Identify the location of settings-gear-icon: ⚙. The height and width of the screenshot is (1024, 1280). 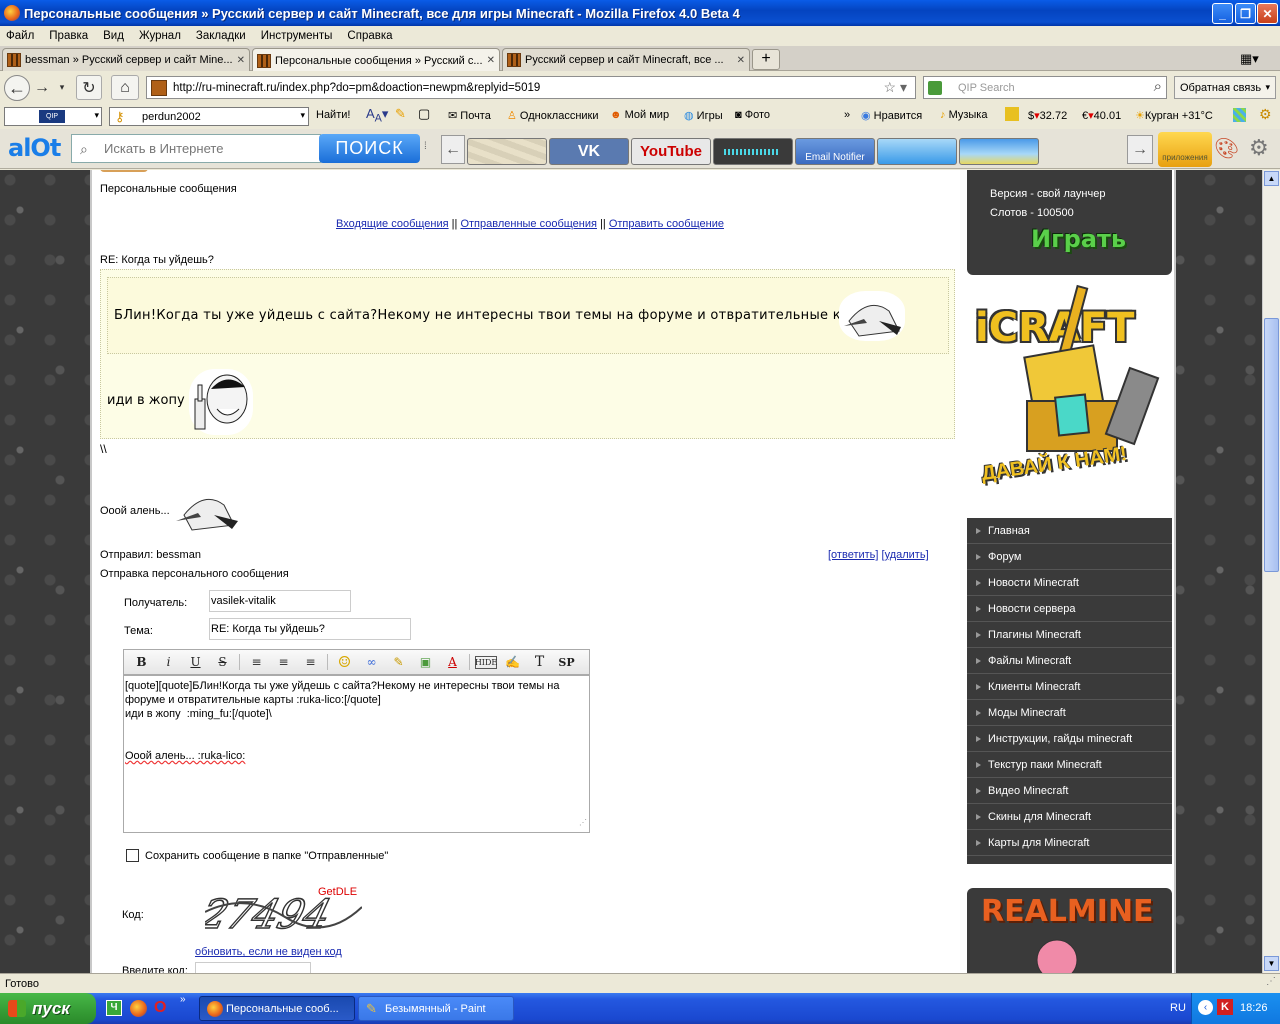
(1259, 148).